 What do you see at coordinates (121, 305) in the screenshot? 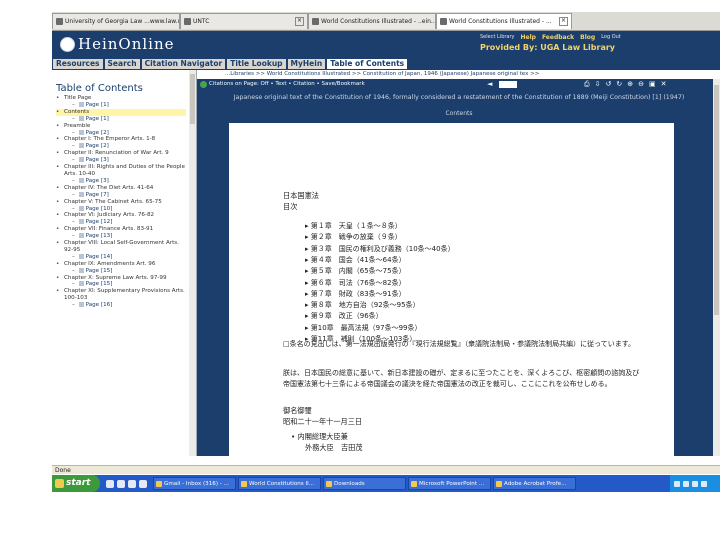
I see `toc-page-link: – Page [16]` at bounding box center [121, 305].